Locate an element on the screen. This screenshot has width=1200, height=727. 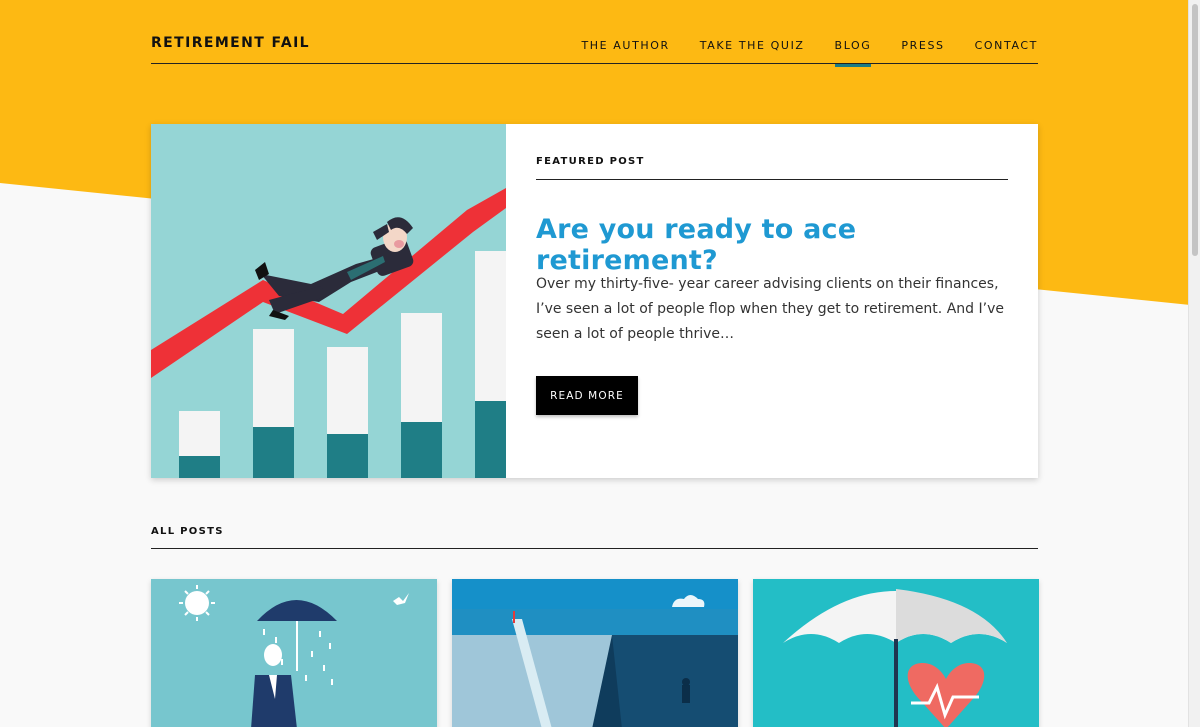
all-posts-heading: ALL POSTS is located at coordinates (187, 531).